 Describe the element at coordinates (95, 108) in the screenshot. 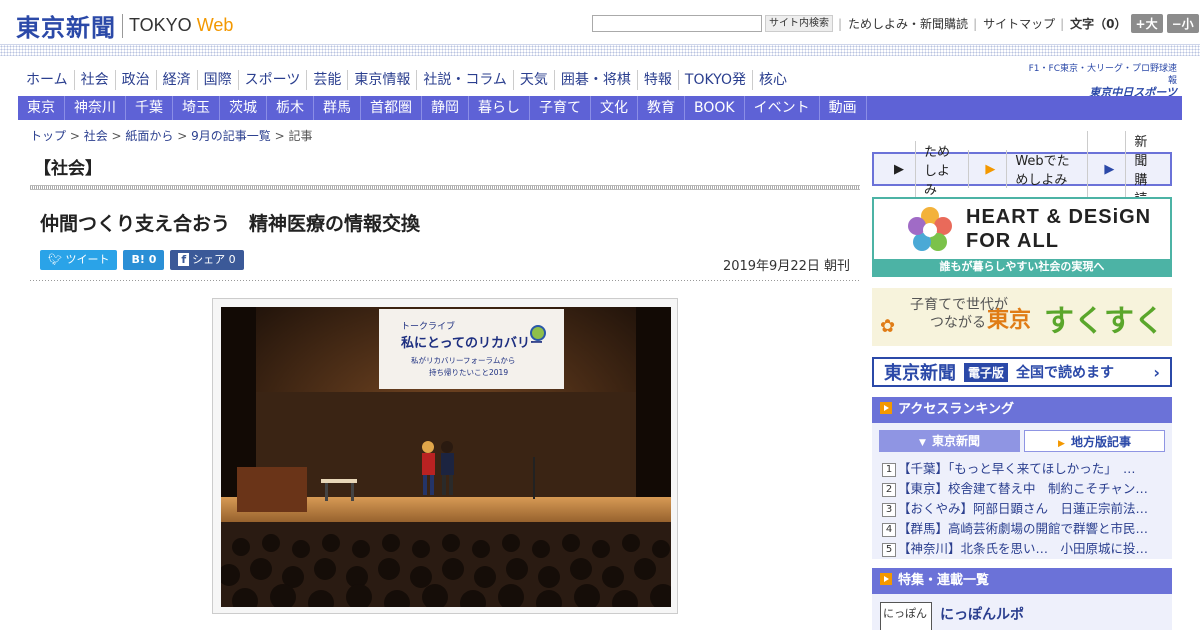

I see `region-item-kanagawa: 神奈川` at that location.